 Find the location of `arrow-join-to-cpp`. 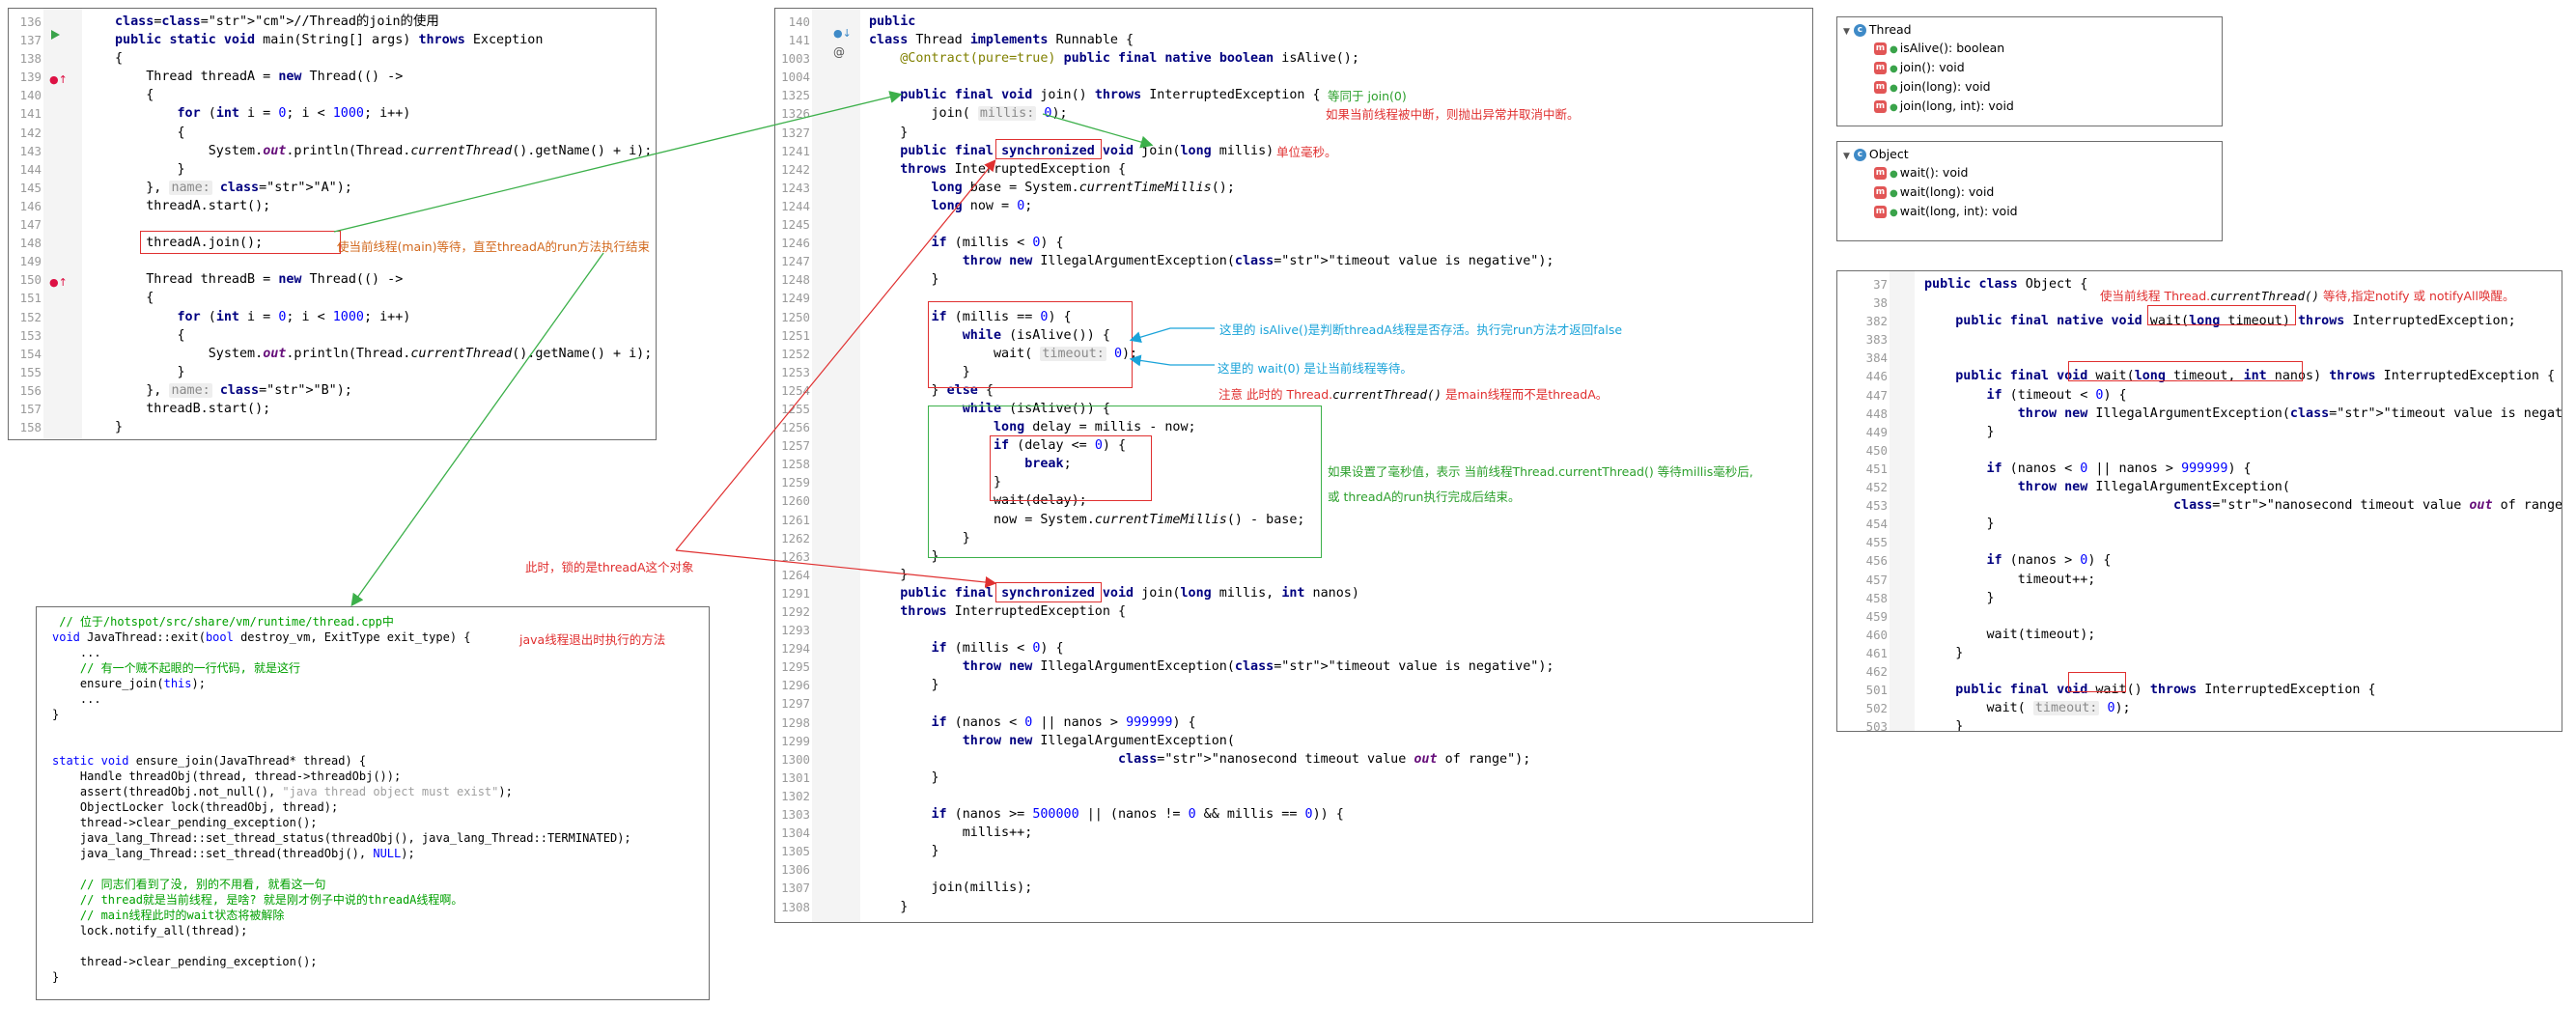

arrow-join-to-cpp is located at coordinates (477, 429).